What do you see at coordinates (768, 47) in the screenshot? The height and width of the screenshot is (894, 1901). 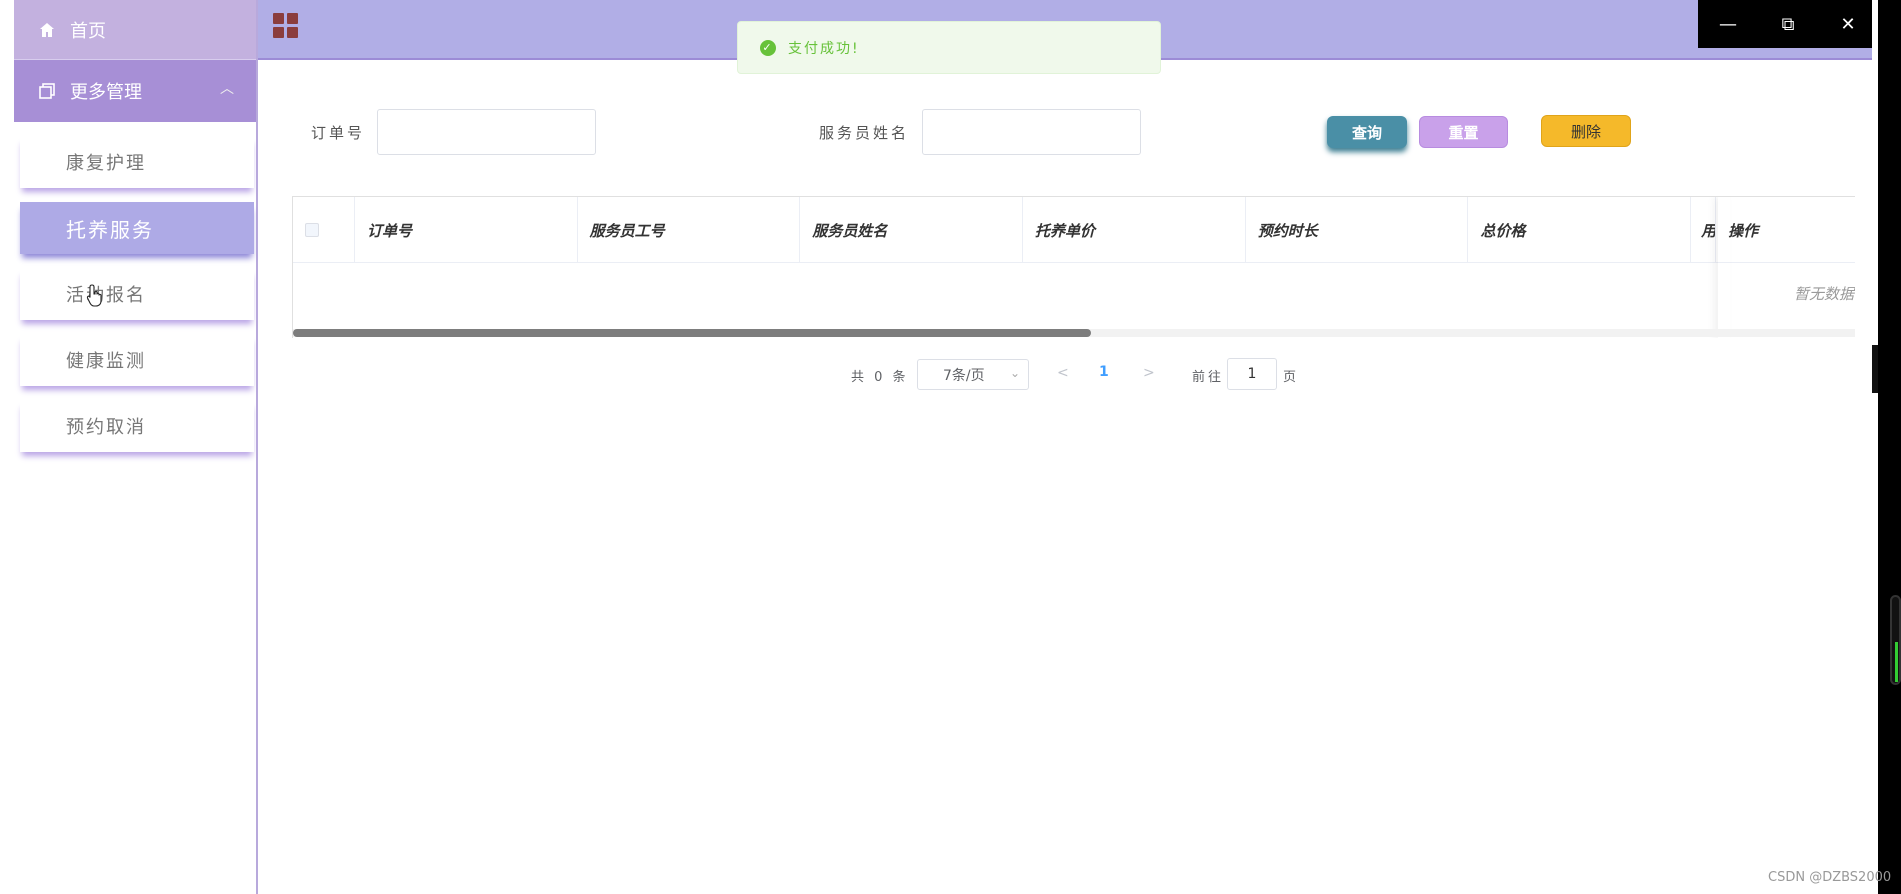 I see `check-circle-icon: ✓` at bounding box center [768, 47].